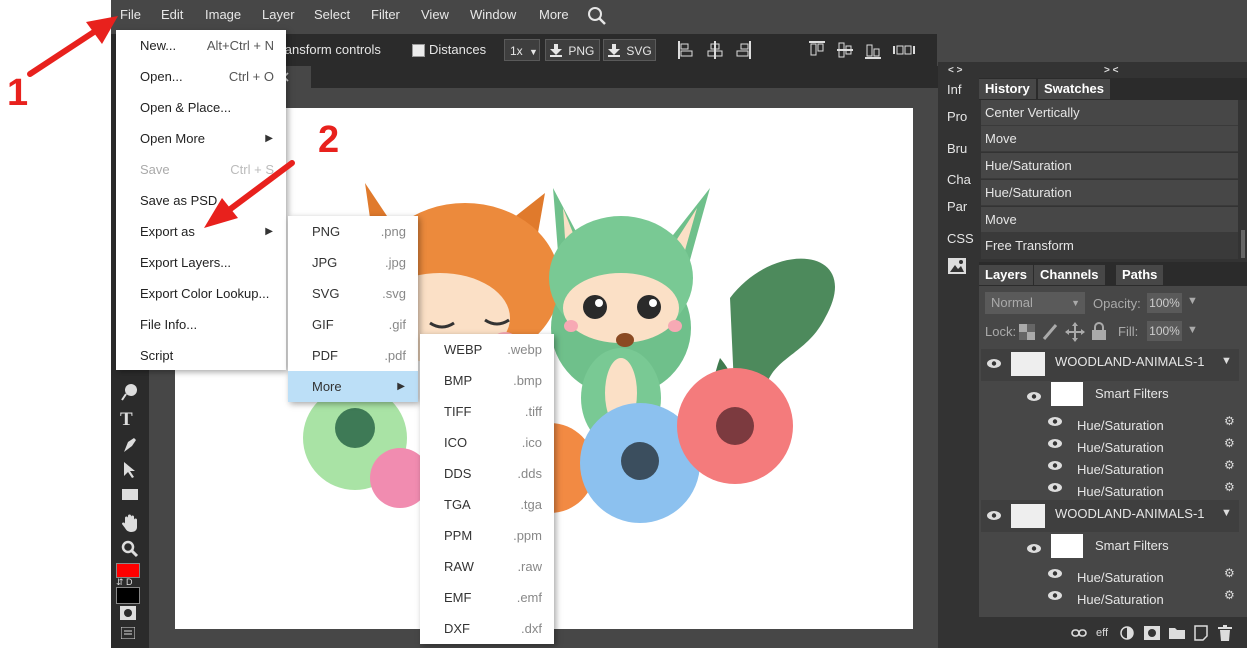 The height and width of the screenshot is (648, 1247). Describe the element at coordinates (873, 50) in the screenshot. I see `align-bottom-icon` at that location.